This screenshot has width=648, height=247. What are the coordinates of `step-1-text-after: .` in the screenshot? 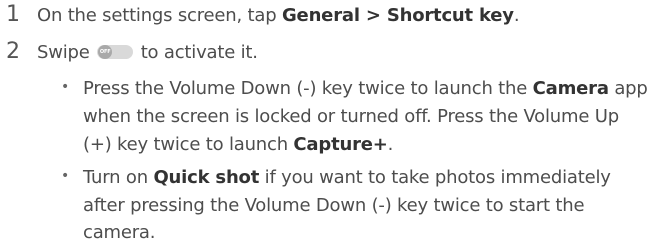 It's located at (516, 15).